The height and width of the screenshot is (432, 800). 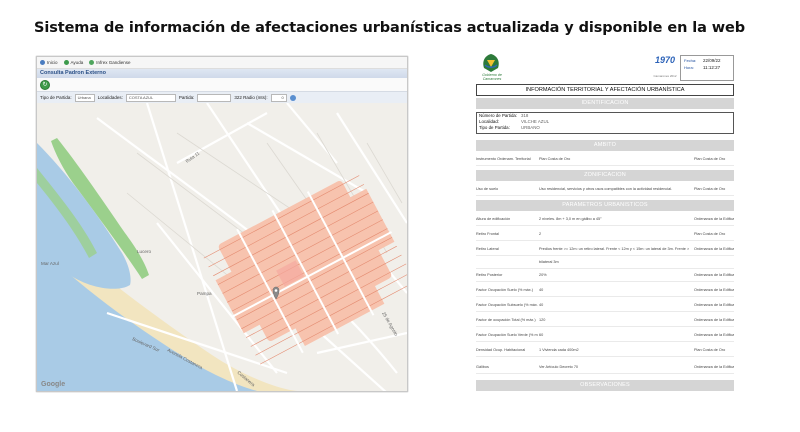 What do you see at coordinates (52, 62) in the screenshot?
I see `toolbar-home-label: Inicio` at bounding box center [52, 62].